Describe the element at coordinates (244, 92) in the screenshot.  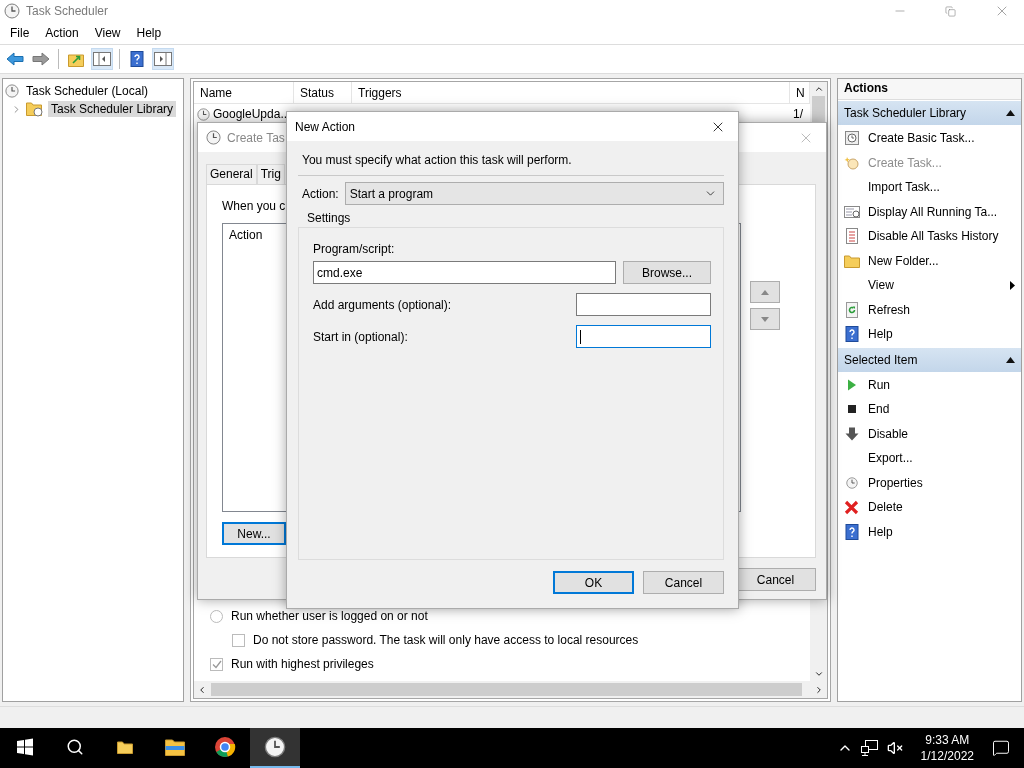
I see `column-header: Name` at that location.